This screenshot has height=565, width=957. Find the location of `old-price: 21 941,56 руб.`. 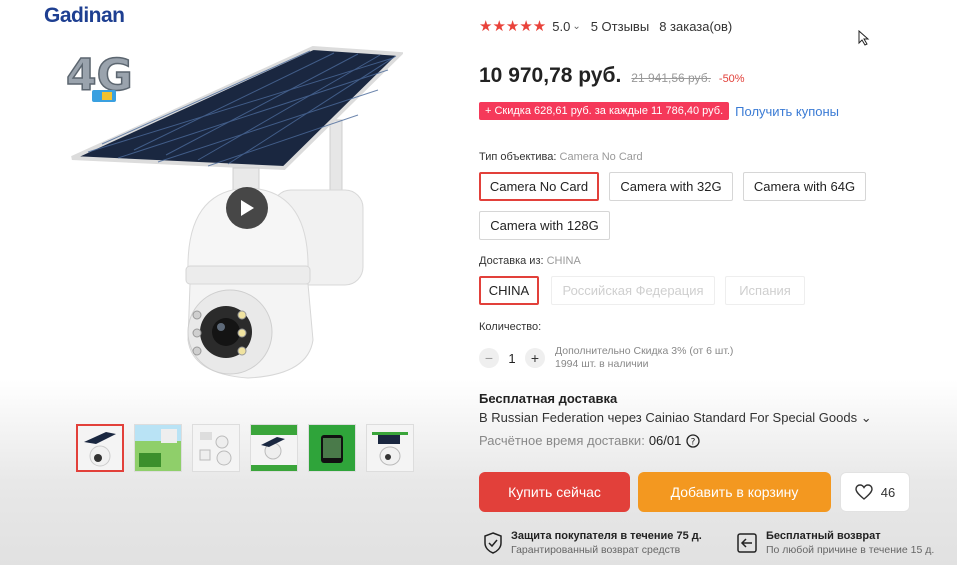

old-price: 21 941,56 руб. is located at coordinates (671, 78).